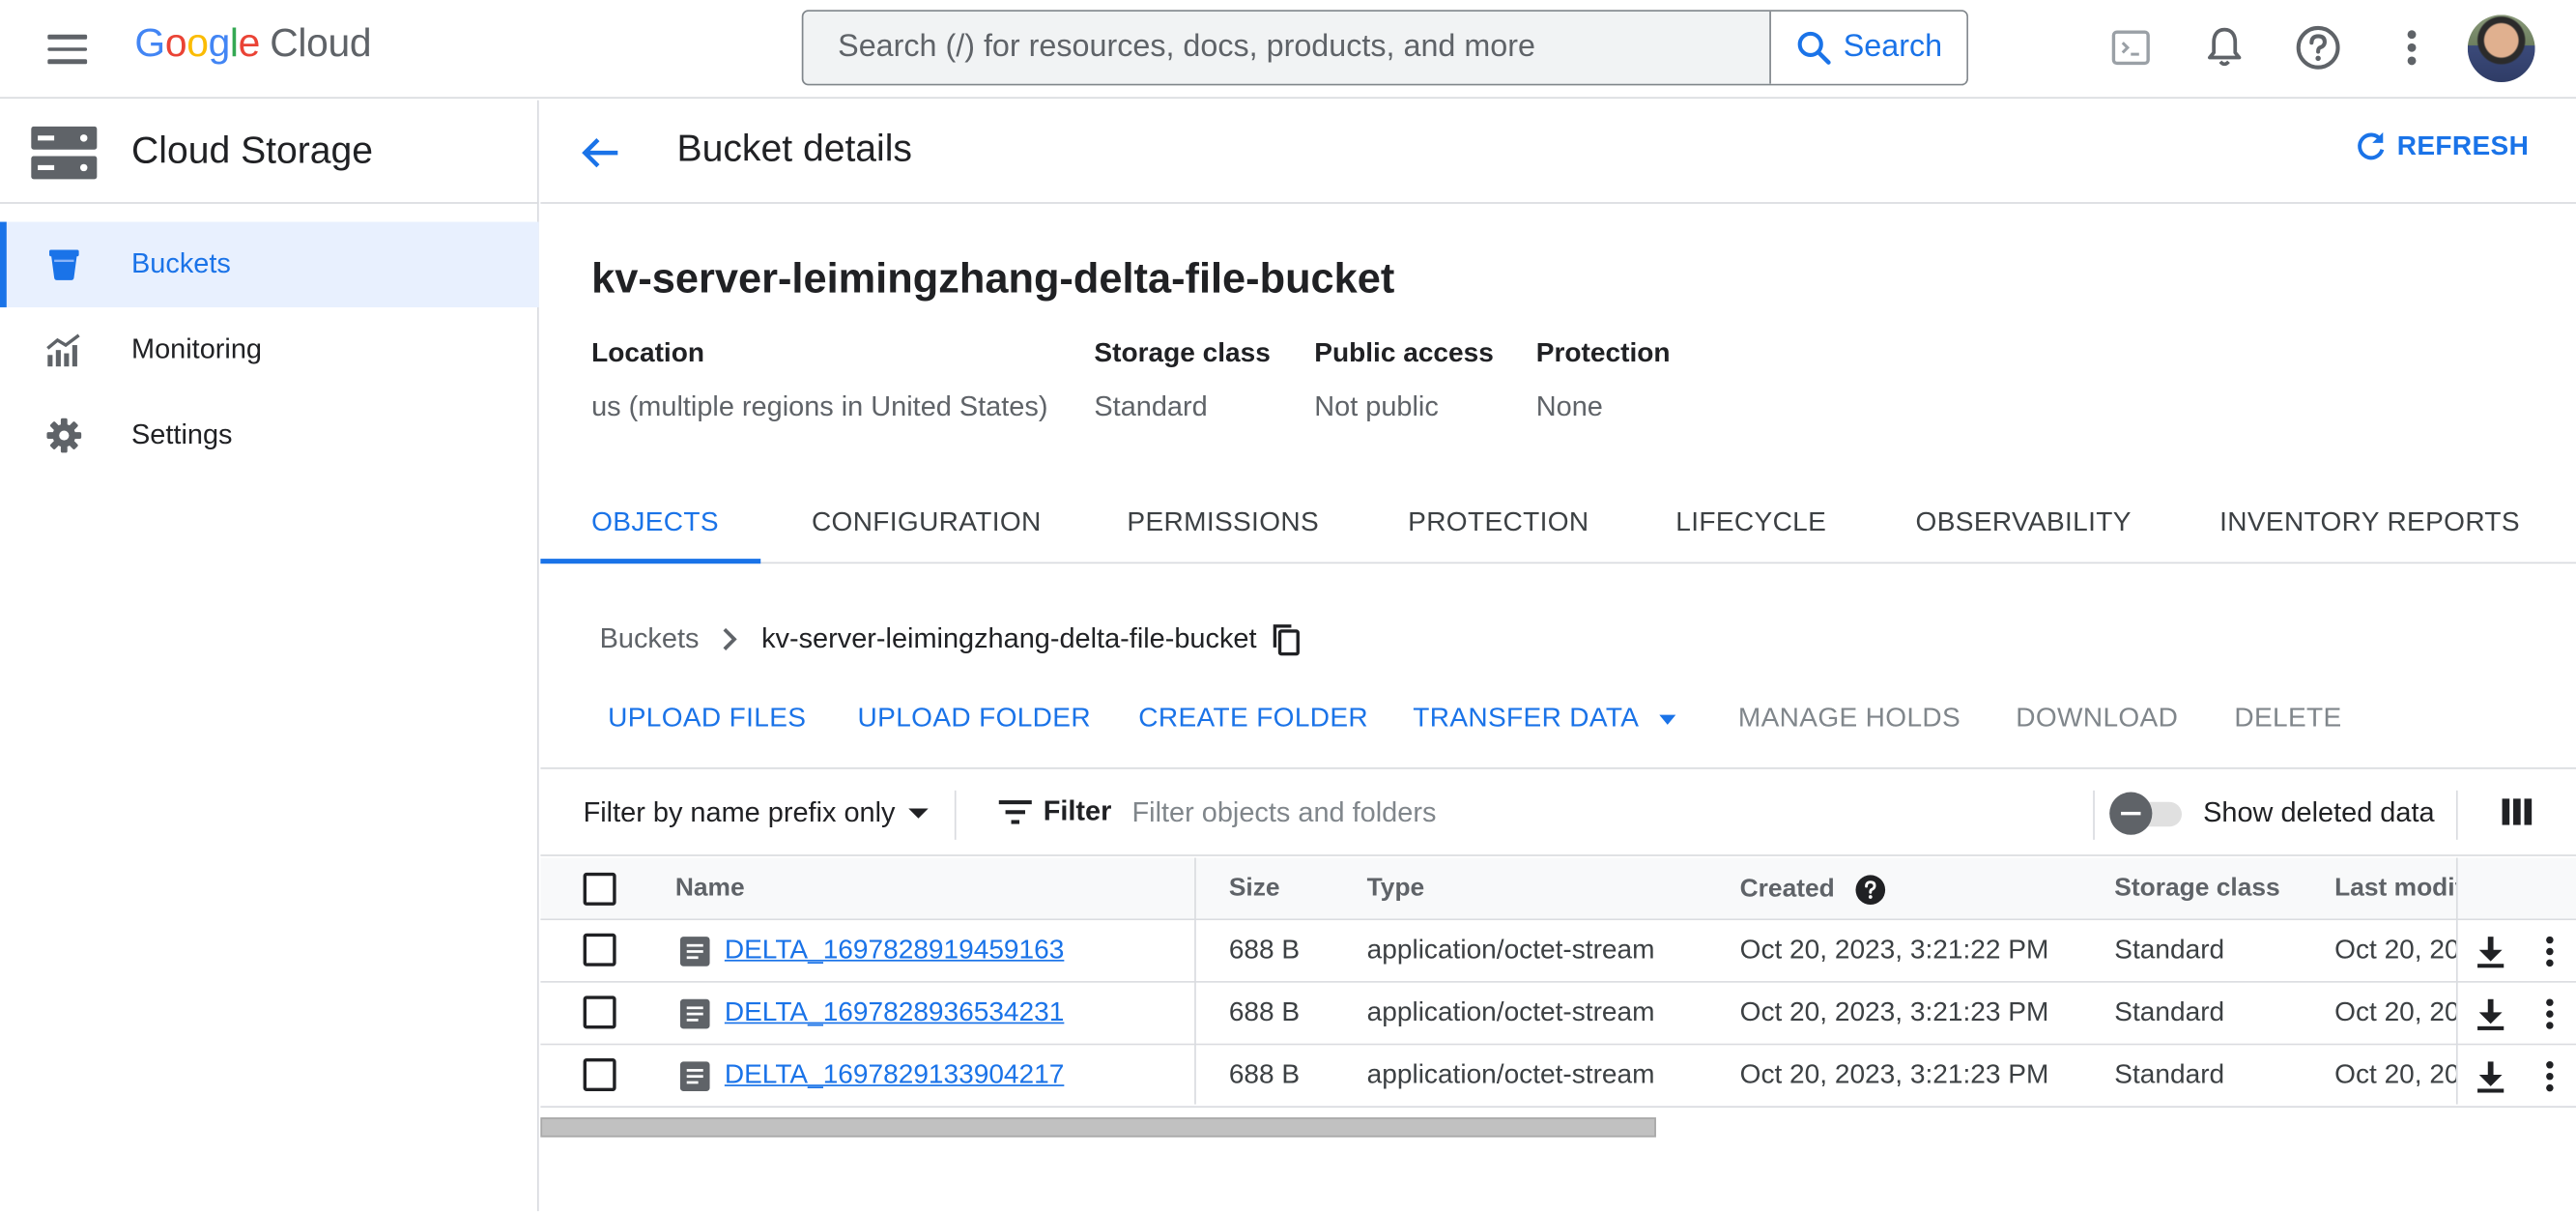  Describe the element at coordinates (2371, 146) in the screenshot. I see `refresh-icon` at that location.